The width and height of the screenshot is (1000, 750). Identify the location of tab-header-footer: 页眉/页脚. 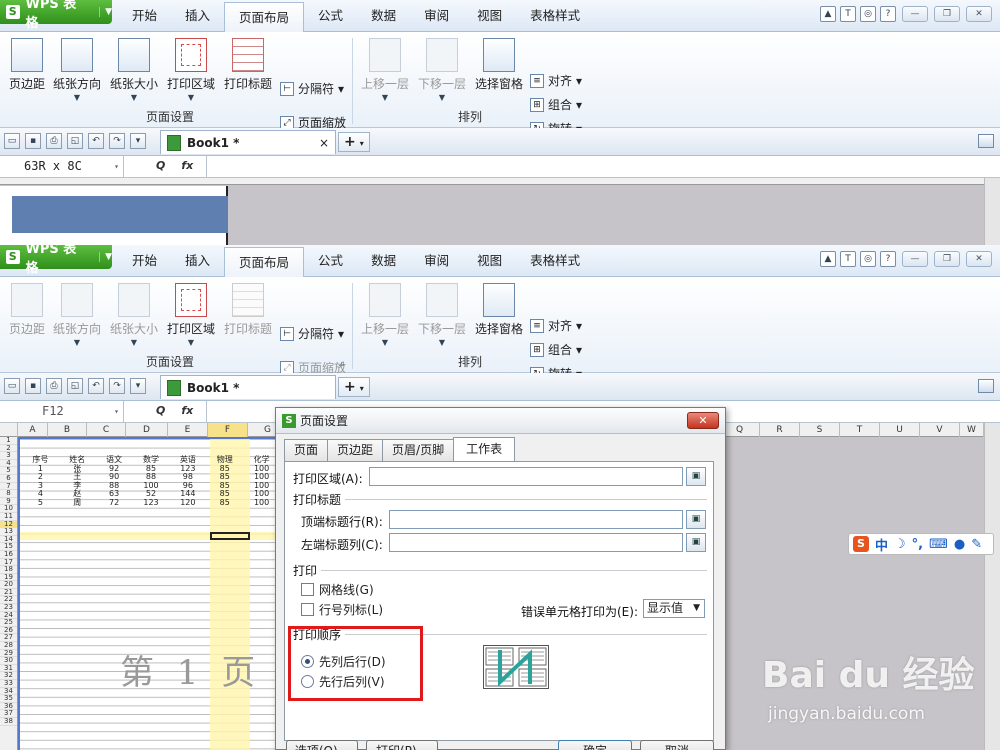
(418, 450).